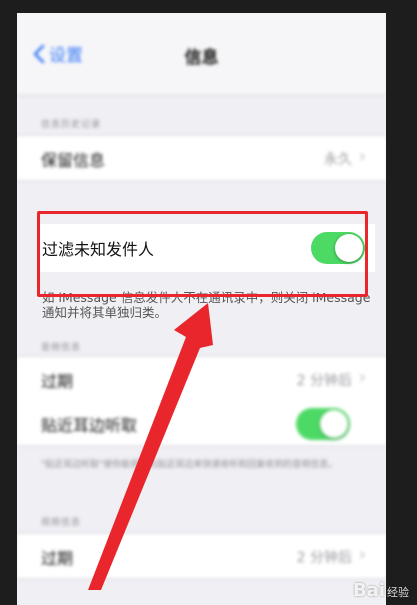 Image resolution: width=417 pixels, height=605 pixels. Describe the element at coordinates (150, 446) in the screenshot. I see `annotation-arrow-icon` at that location.